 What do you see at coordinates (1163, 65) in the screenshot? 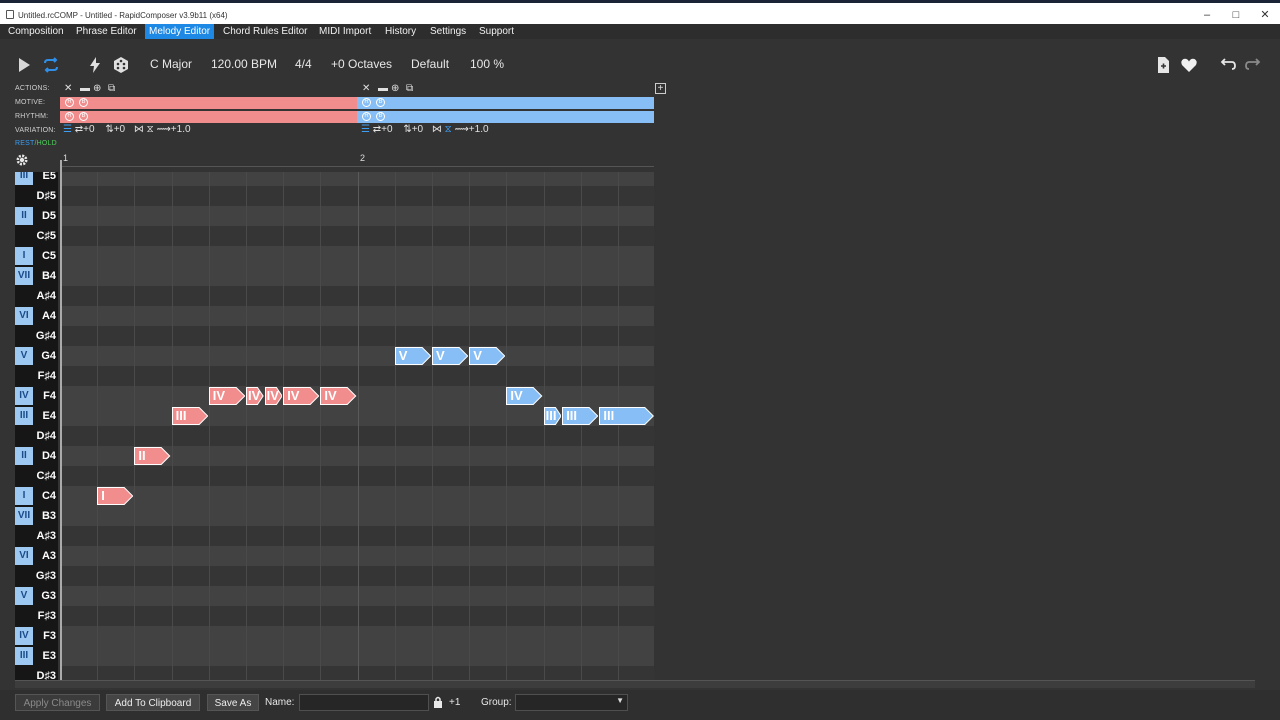
I see `document-icon` at bounding box center [1163, 65].